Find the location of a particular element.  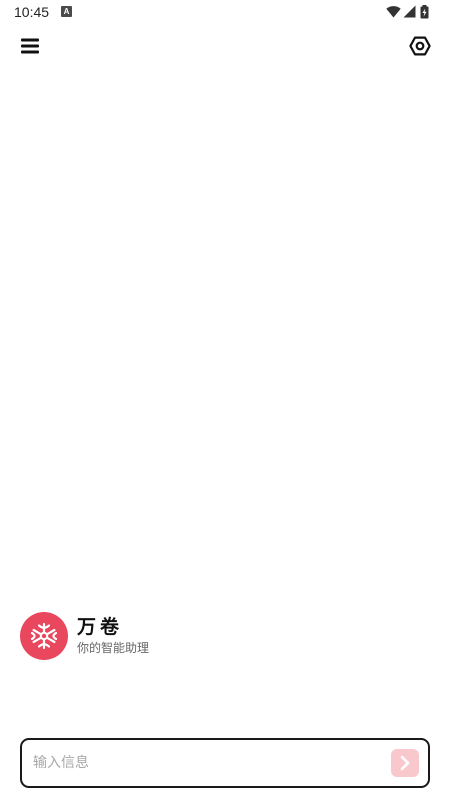

assistant-name: 万卷 is located at coordinates (100, 627).